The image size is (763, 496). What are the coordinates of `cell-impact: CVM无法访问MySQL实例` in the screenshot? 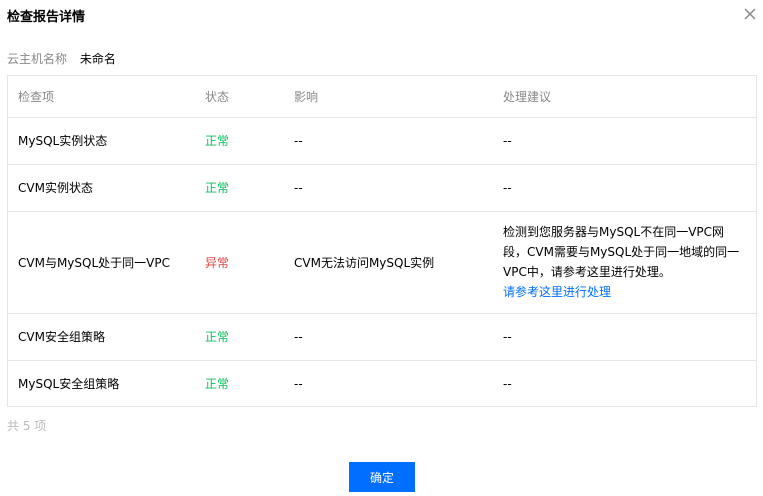 It's located at (388, 262).